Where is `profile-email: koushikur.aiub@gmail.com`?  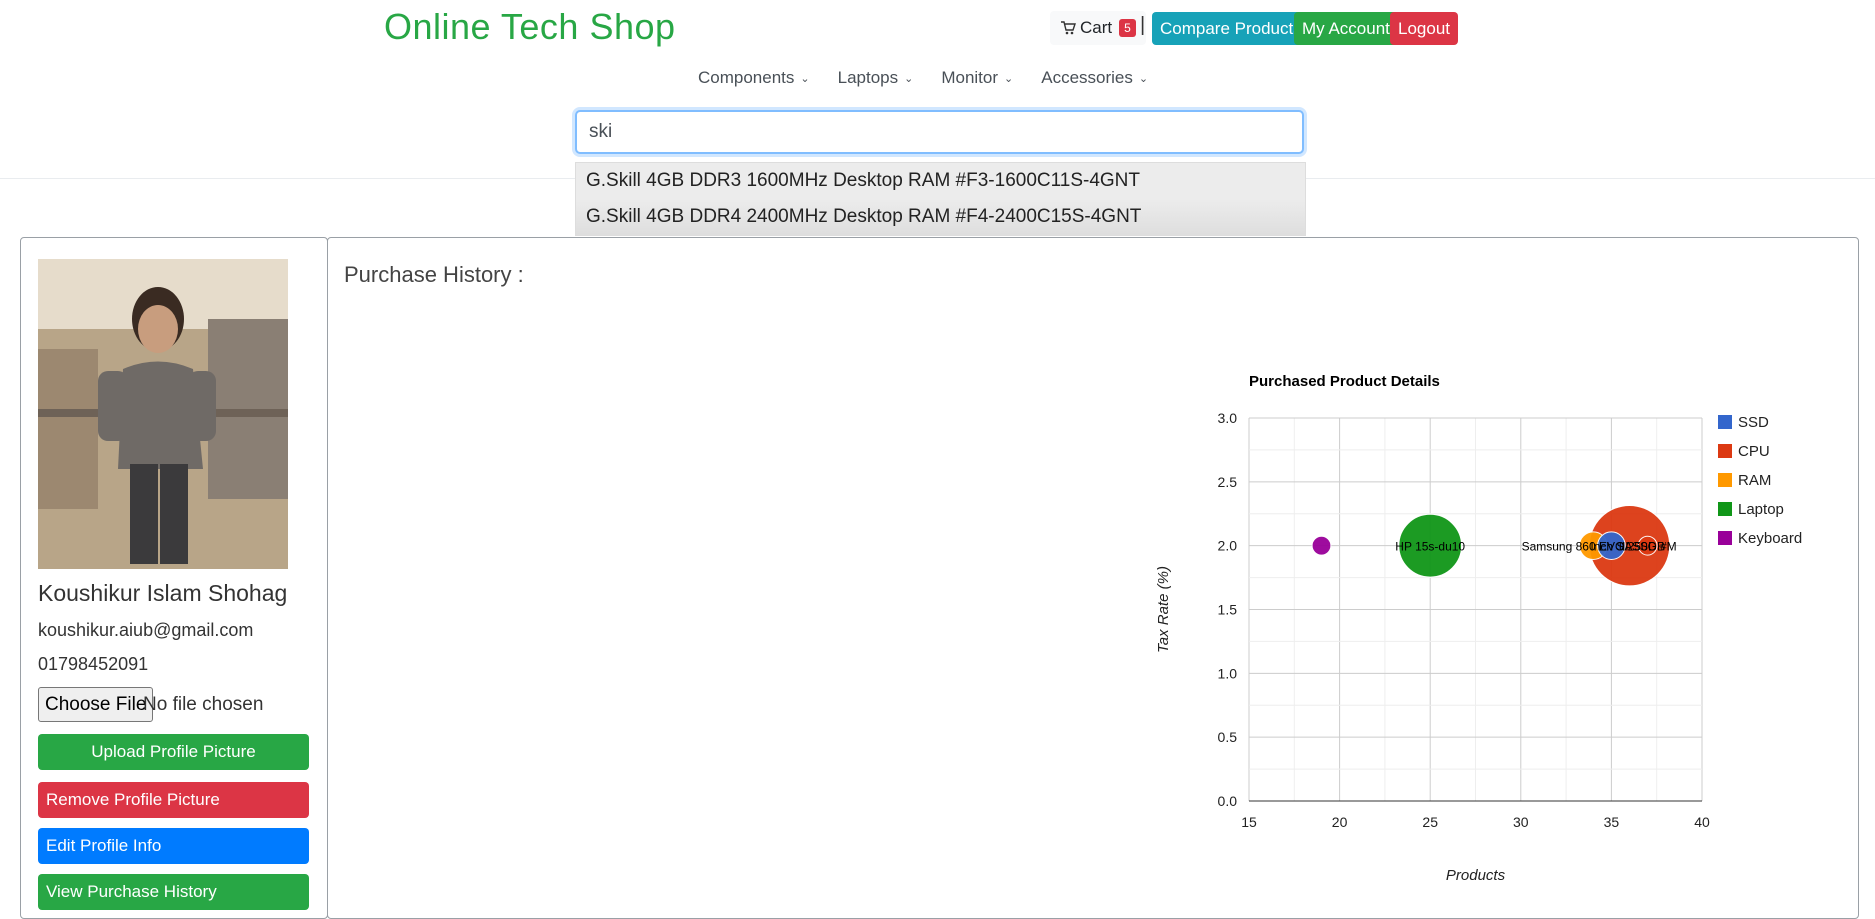 profile-email: koushikur.aiub@gmail.com is located at coordinates (146, 630).